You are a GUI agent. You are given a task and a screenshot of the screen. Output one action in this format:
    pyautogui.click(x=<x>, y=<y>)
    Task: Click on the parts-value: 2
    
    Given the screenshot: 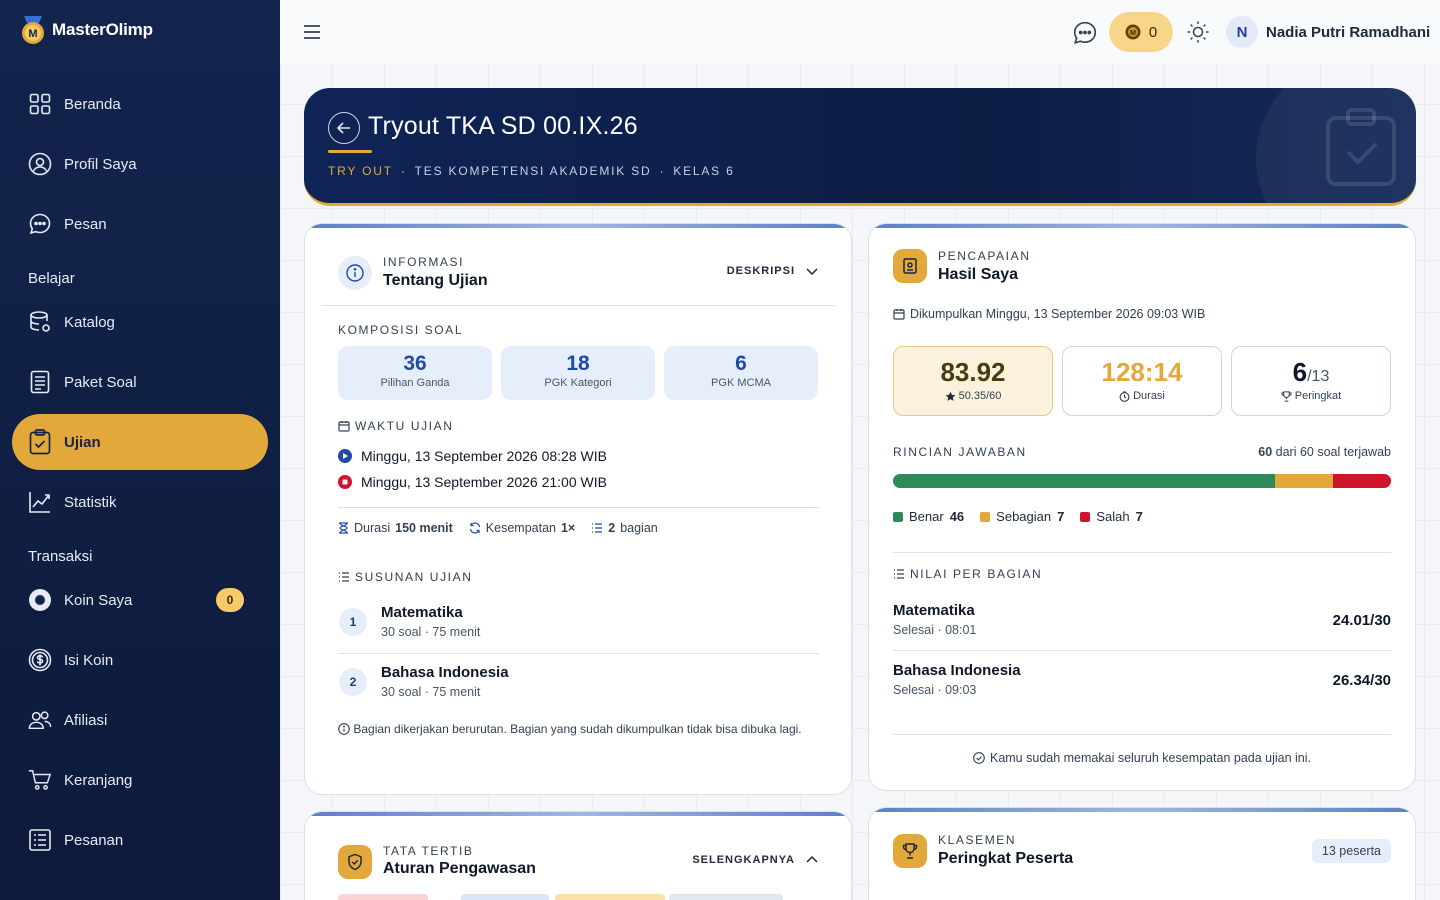 What is the action you would take?
    pyautogui.click(x=612, y=528)
    